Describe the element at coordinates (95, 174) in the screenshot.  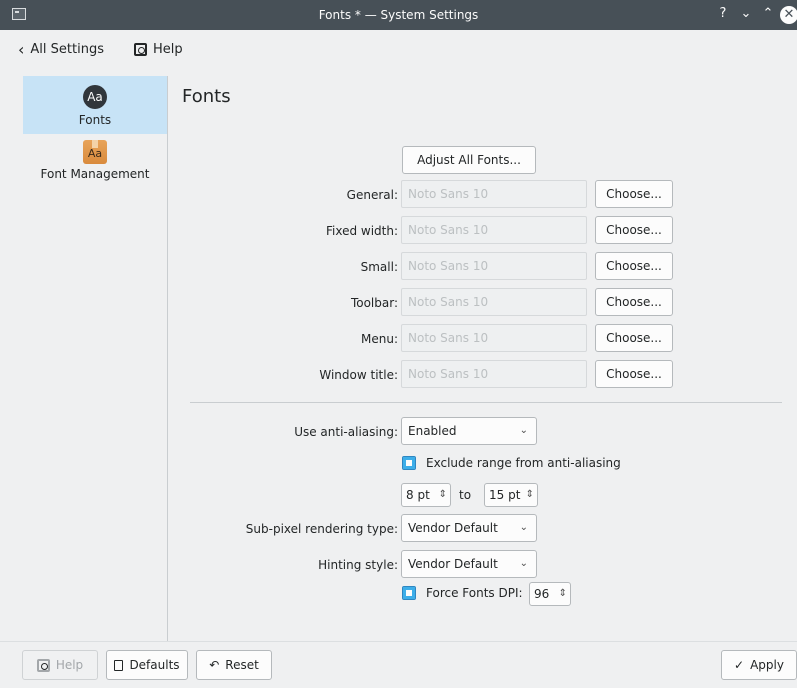
I see `sidebar-item-label: Font Management` at that location.